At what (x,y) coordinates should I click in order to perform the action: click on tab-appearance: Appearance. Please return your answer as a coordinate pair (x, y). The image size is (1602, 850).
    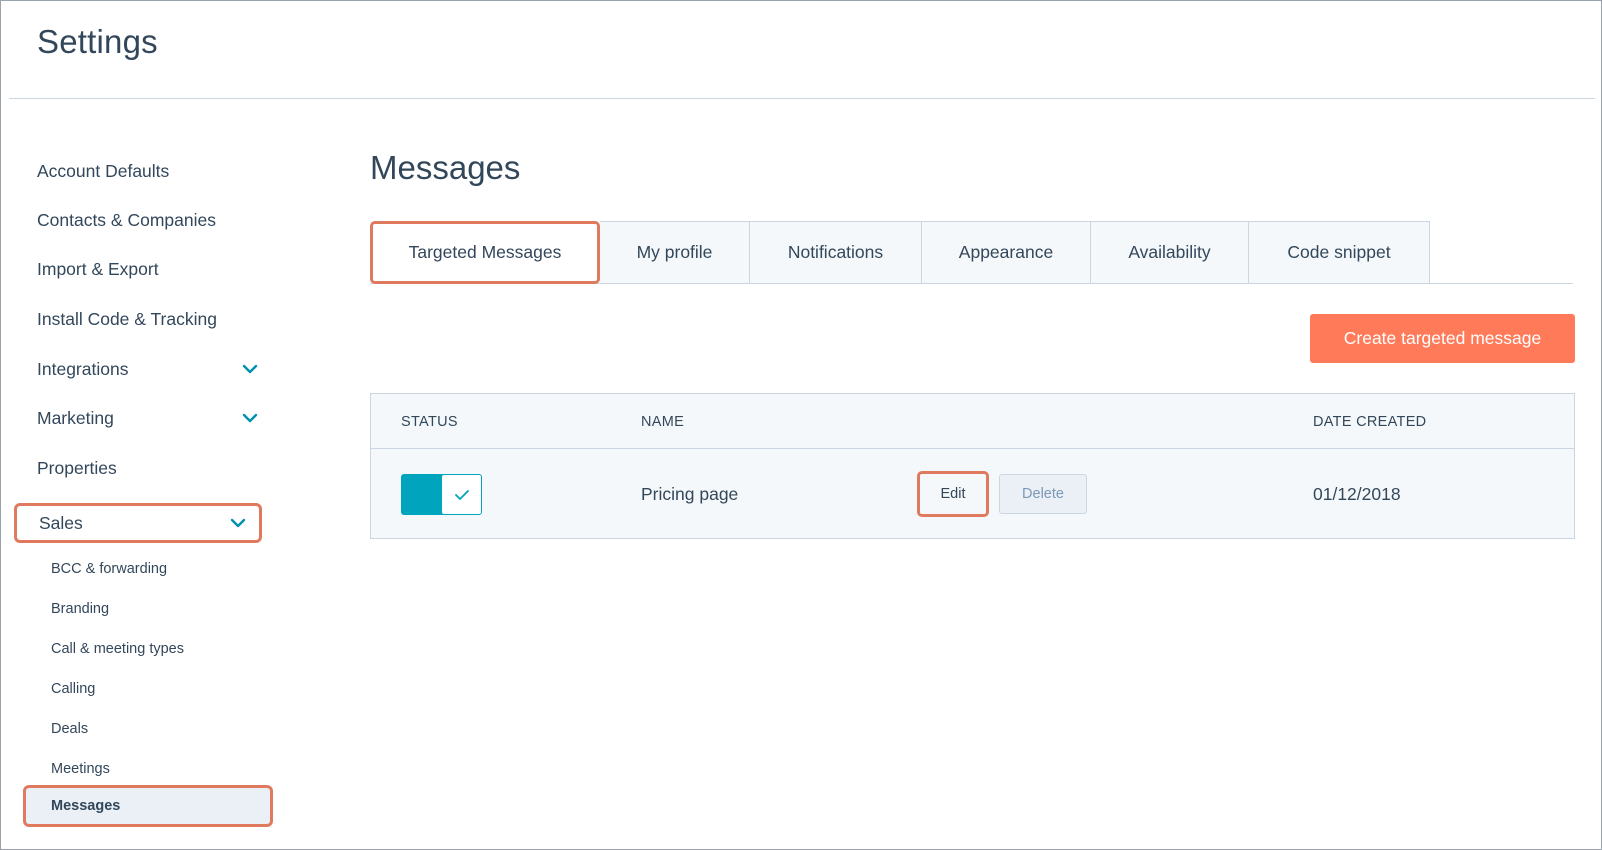
    Looking at the image, I should click on (1006, 252).